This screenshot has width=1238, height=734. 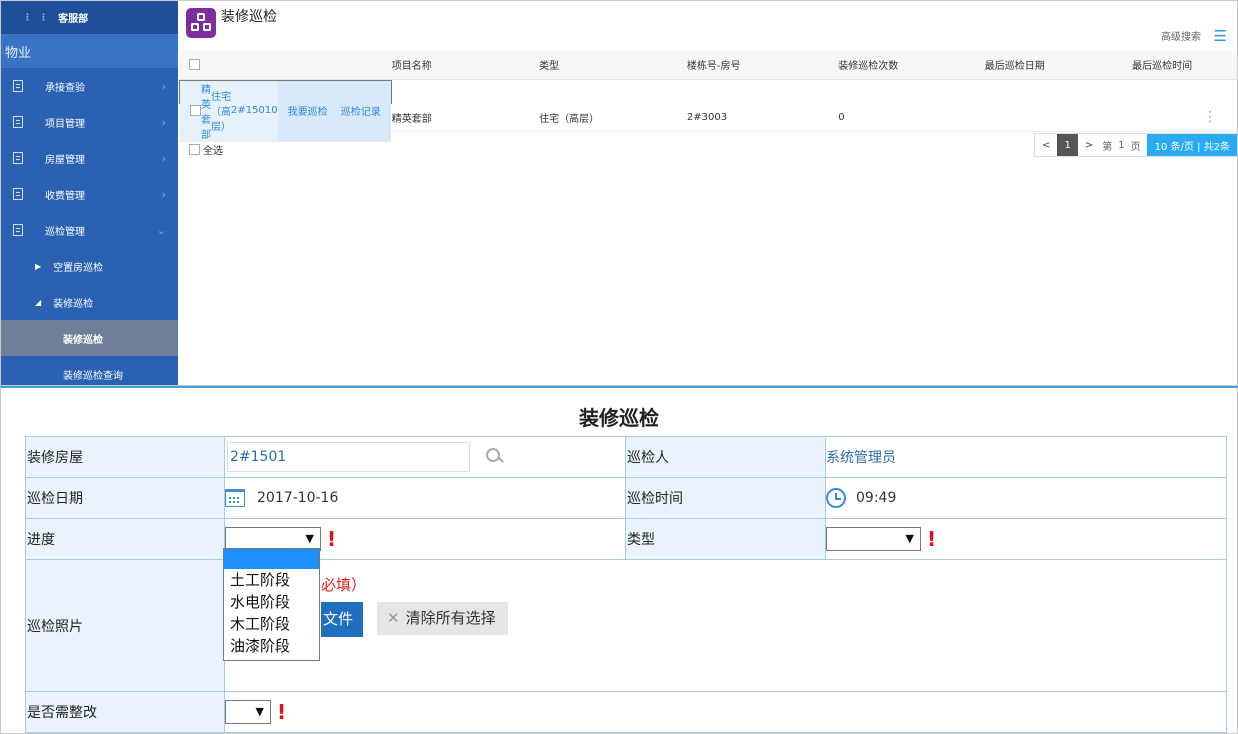 I want to click on inspector-value: 系统管理员, so click(x=1026, y=457).